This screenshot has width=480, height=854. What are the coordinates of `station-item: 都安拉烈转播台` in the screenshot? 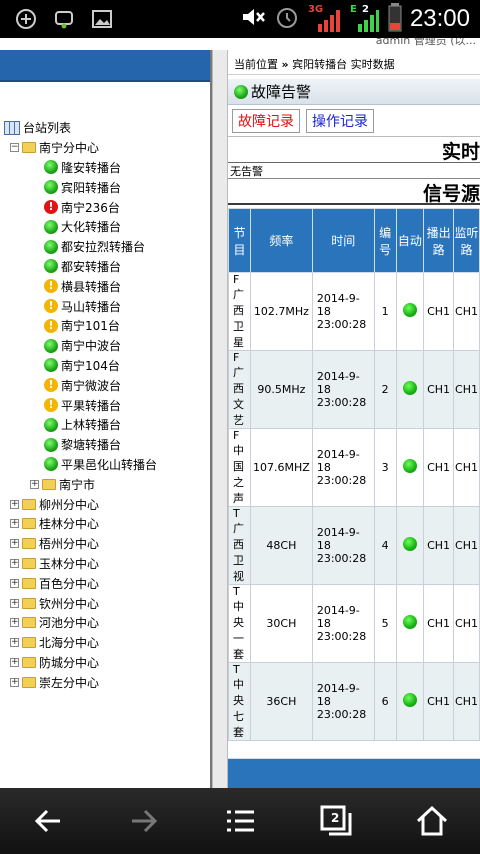 It's located at (106, 247).